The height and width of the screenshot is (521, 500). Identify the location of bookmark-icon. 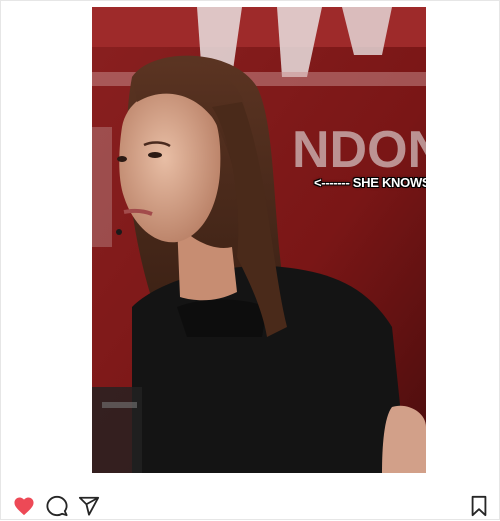
(479, 506).